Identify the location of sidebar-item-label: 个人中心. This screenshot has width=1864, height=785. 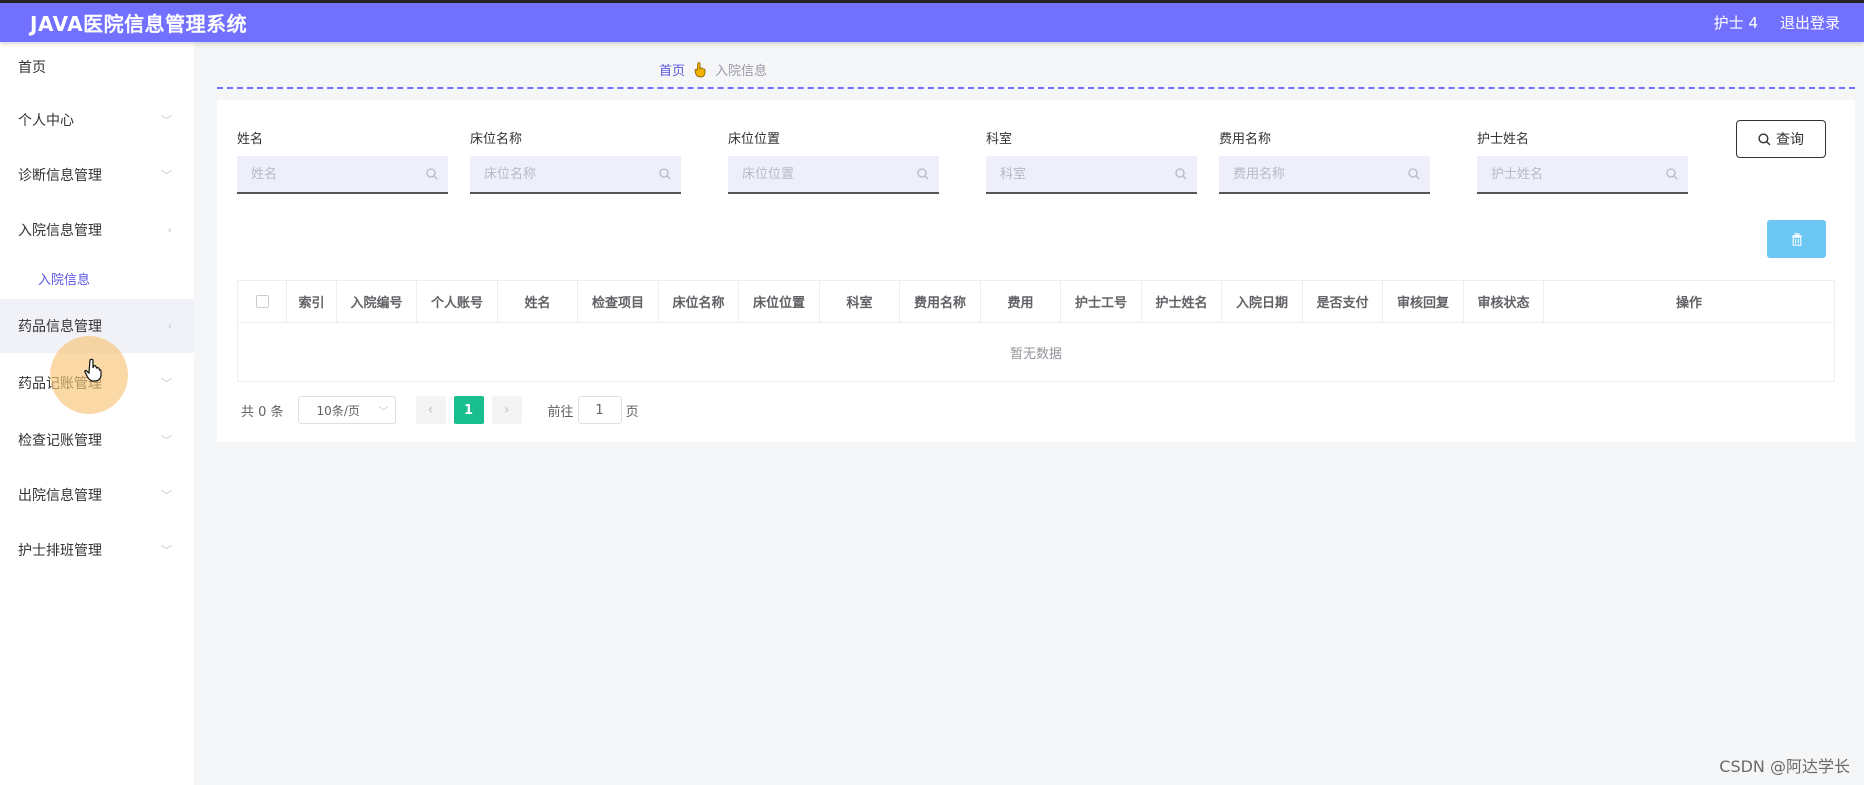
(46, 120).